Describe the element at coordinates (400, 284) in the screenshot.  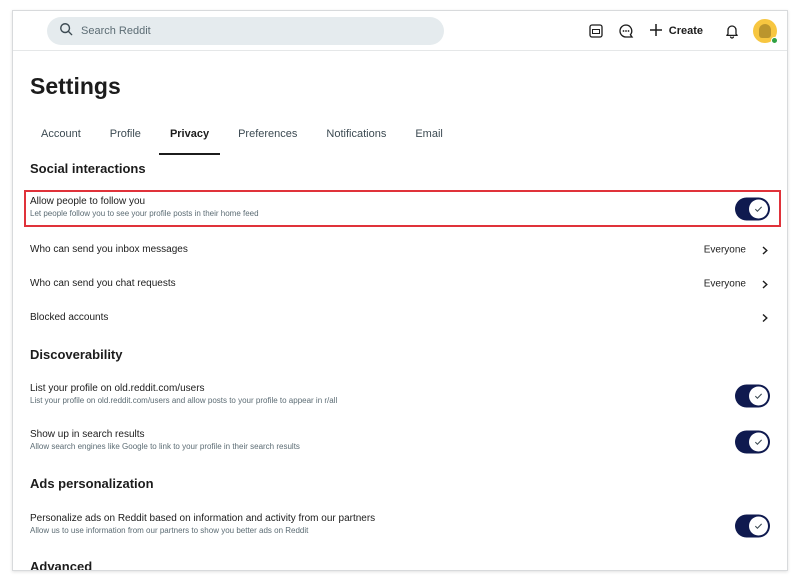
I see `chat-requests-row: Who can send you chat requests Everyone` at that location.